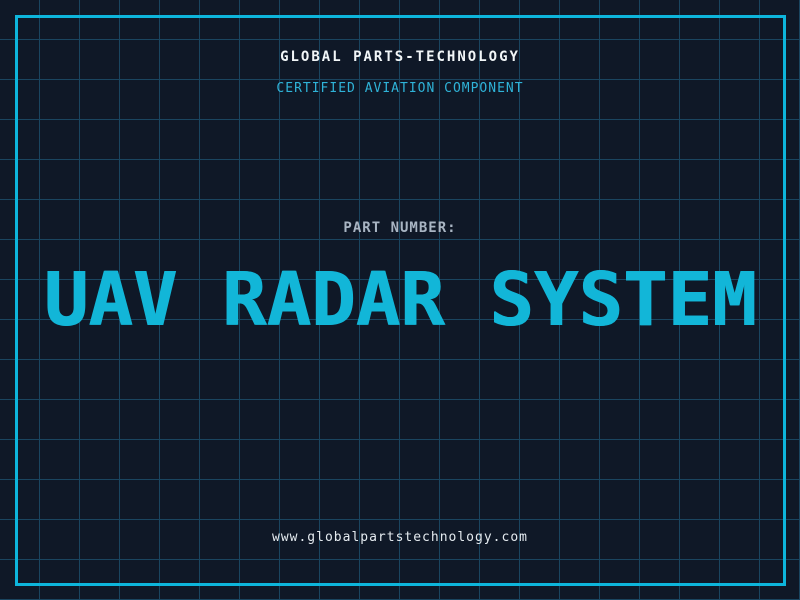 Image resolution: width=800 pixels, height=600 pixels. What do you see at coordinates (400, 537) in the screenshot?
I see `website-url: www.globalpartstechnology.com` at bounding box center [400, 537].